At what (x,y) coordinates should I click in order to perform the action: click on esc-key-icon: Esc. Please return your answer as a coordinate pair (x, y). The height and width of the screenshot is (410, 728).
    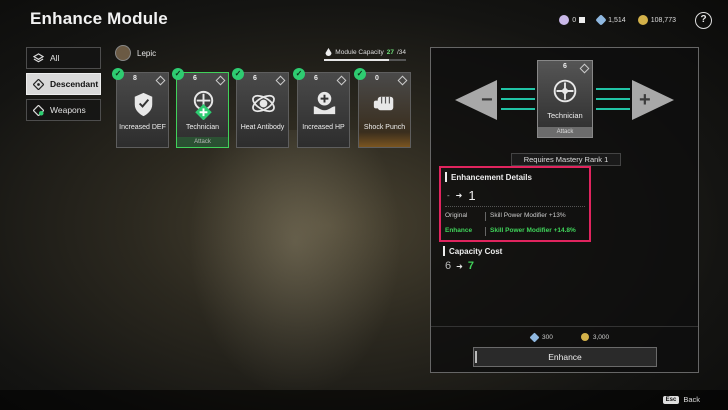
    Looking at the image, I should click on (671, 399).